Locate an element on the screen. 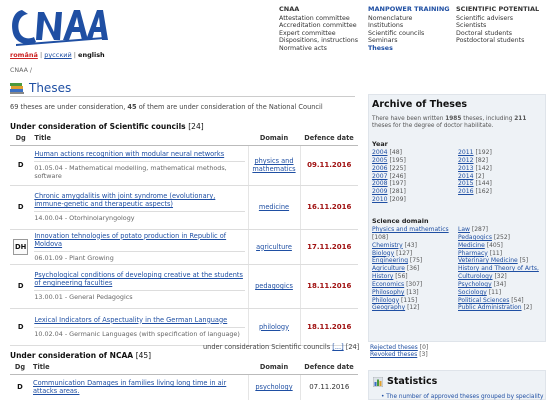 The width and height of the screenshot is (550, 400). domain-link: Law is located at coordinates (464, 229).